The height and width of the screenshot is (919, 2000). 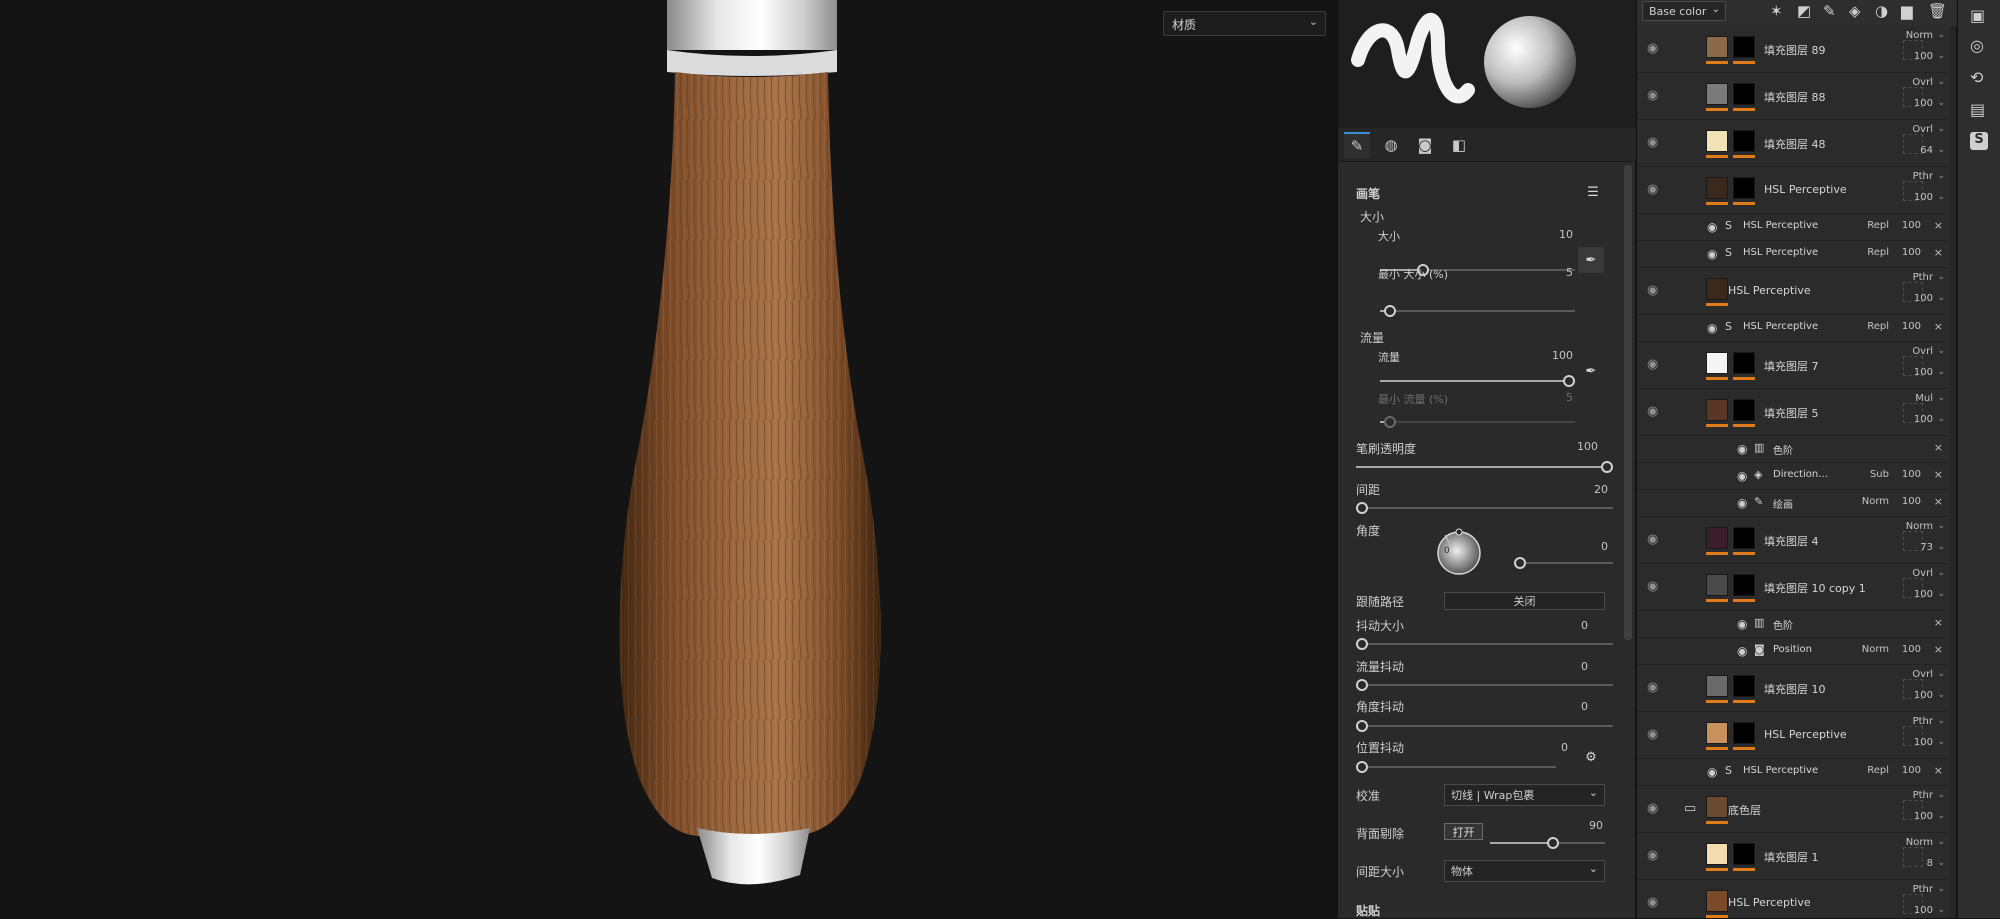 I want to click on pen-pressure-flow-icon: ✒, so click(x=1591, y=371).